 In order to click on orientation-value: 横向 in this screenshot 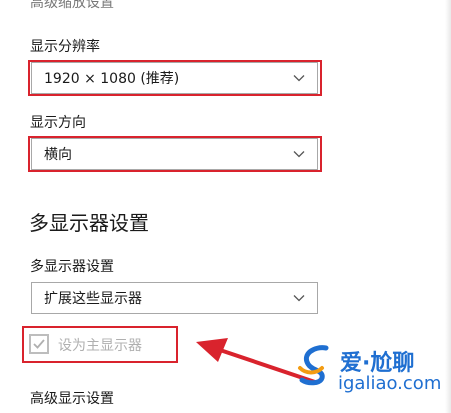, I will do `click(58, 155)`.